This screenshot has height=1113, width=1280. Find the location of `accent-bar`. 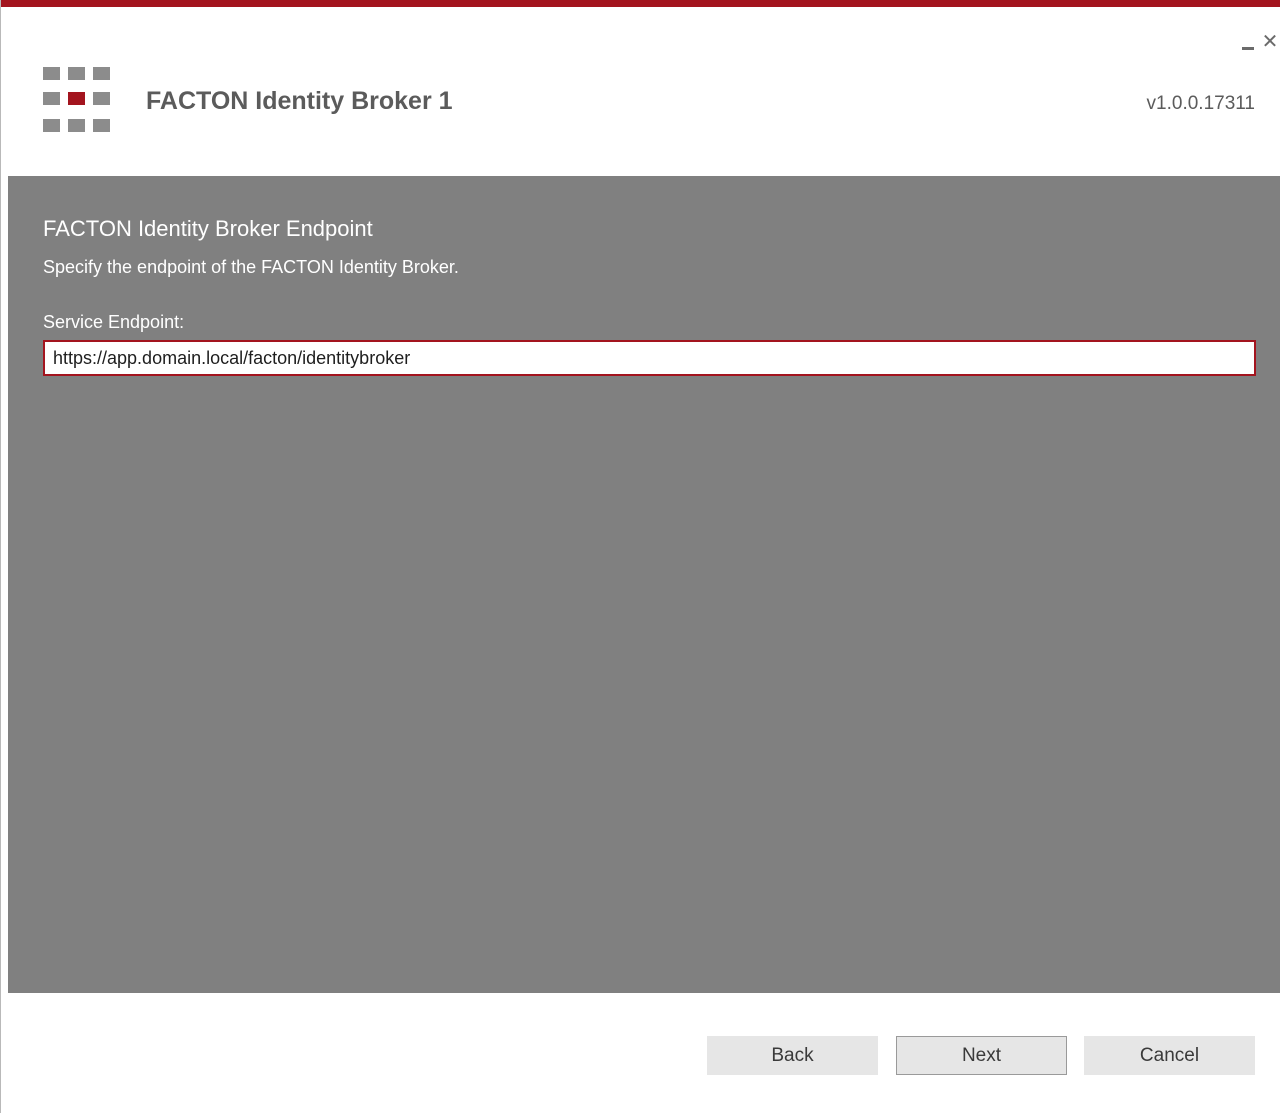

accent-bar is located at coordinates (640, 3).